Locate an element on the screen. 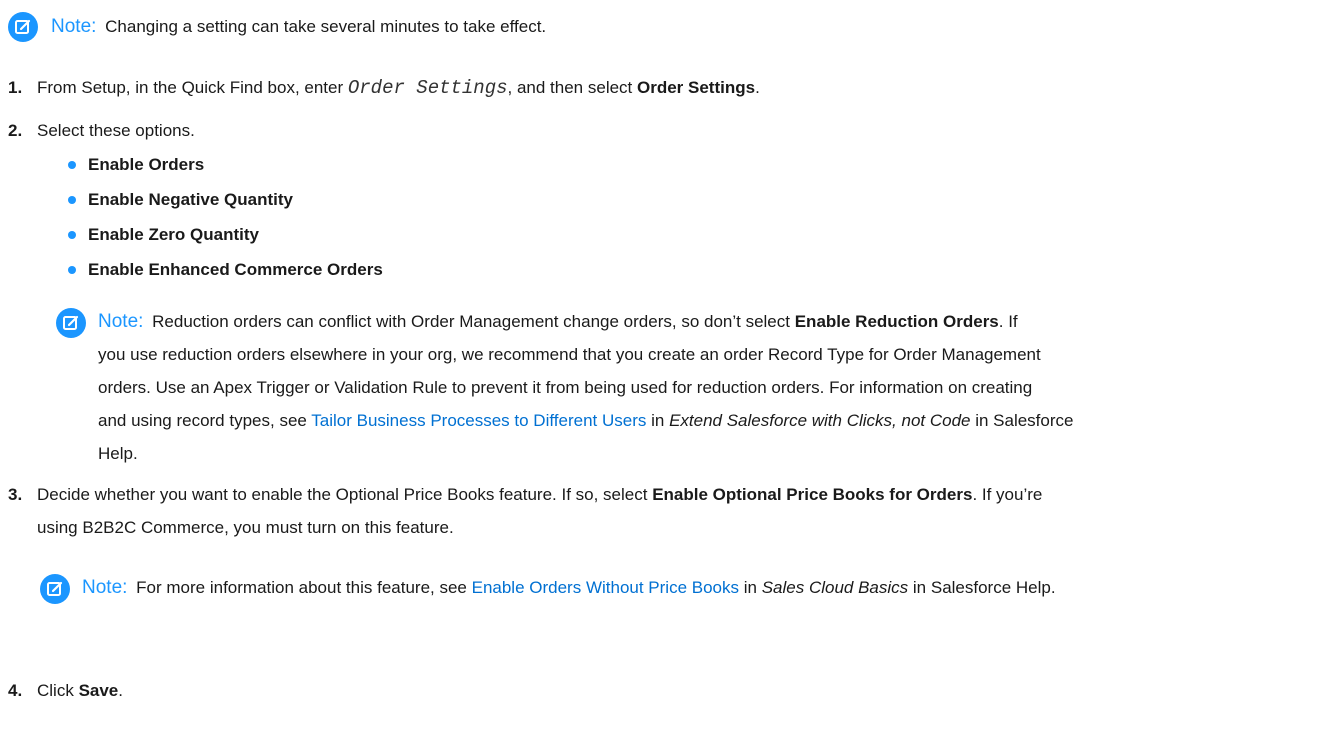 Image resolution: width=1318 pixels, height=730 pixels. ui-label-order-settings: Order Settings is located at coordinates (696, 87).